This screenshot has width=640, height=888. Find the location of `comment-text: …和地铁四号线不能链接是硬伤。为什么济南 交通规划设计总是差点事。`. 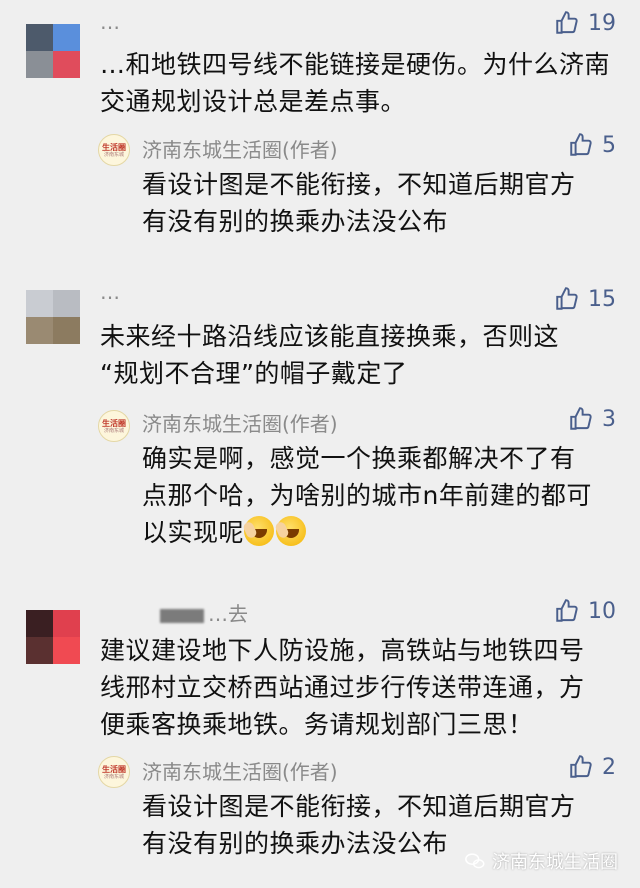

comment-text: …和地铁四号线不能链接是硬伤。为什么济南 交通规划设计总是差点事。 is located at coordinates (355, 83).